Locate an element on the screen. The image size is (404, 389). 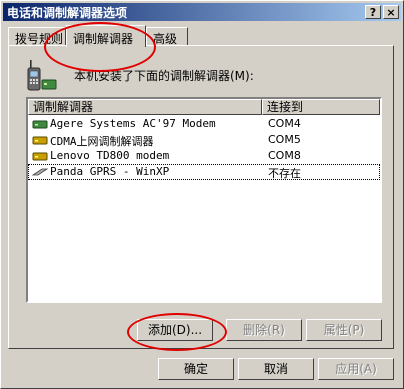
modem-name: Lenovo TD800 modem is located at coordinates (110, 155).